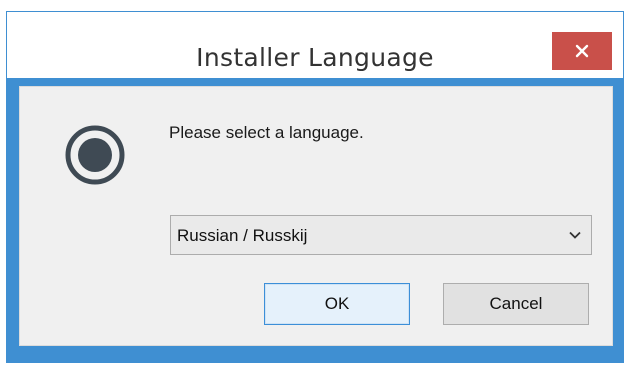 The image size is (630, 369). Describe the element at coordinates (516, 304) in the screenshot. I see `cancel-button: Cancel` at that location.